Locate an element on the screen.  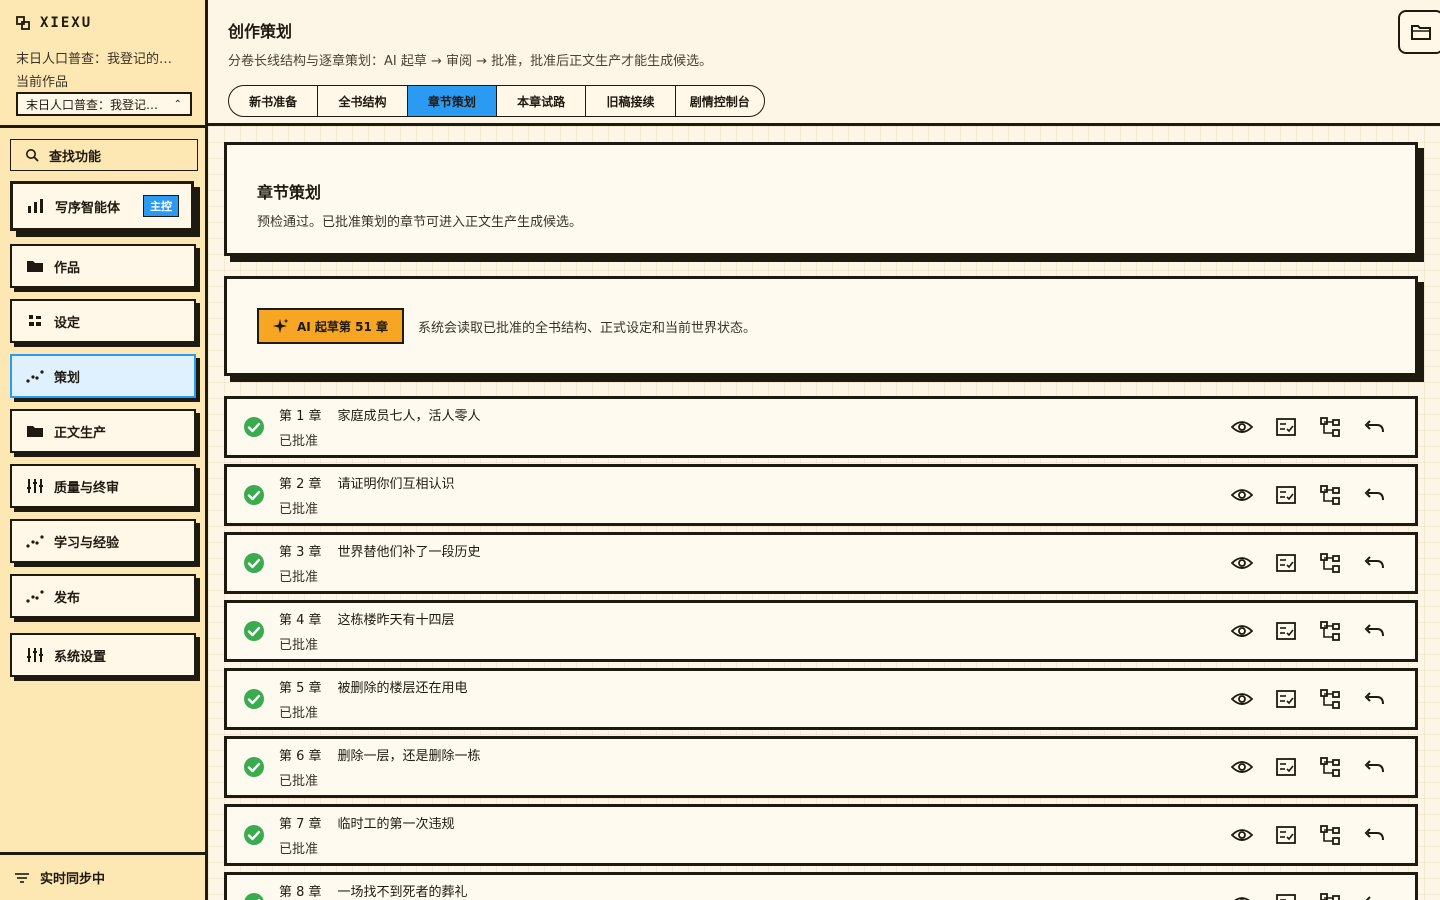
tab-new-book: 新书准备 is located at coordinates (274, 101).